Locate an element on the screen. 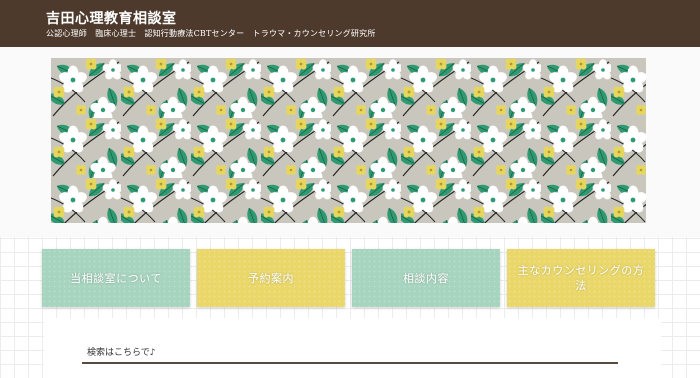  nav-tile-about: 当相談室について is located at coordinates (116, 278).